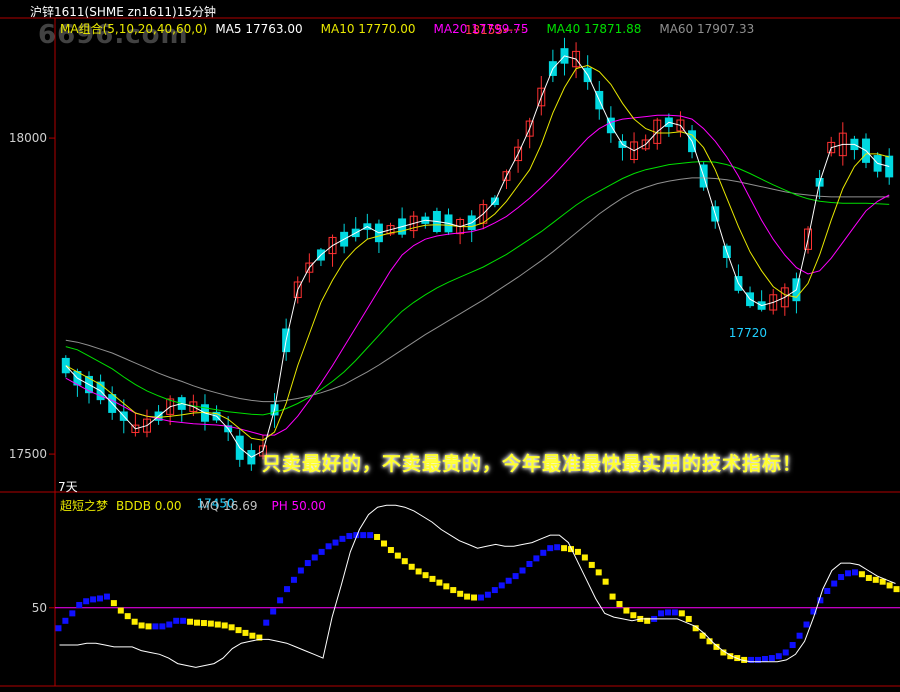 This screenshot has width=900, height=692. What do you see at coordinates (65, 365) in the screenshot?
I see `candle-body` at bounding box center [65, 365].